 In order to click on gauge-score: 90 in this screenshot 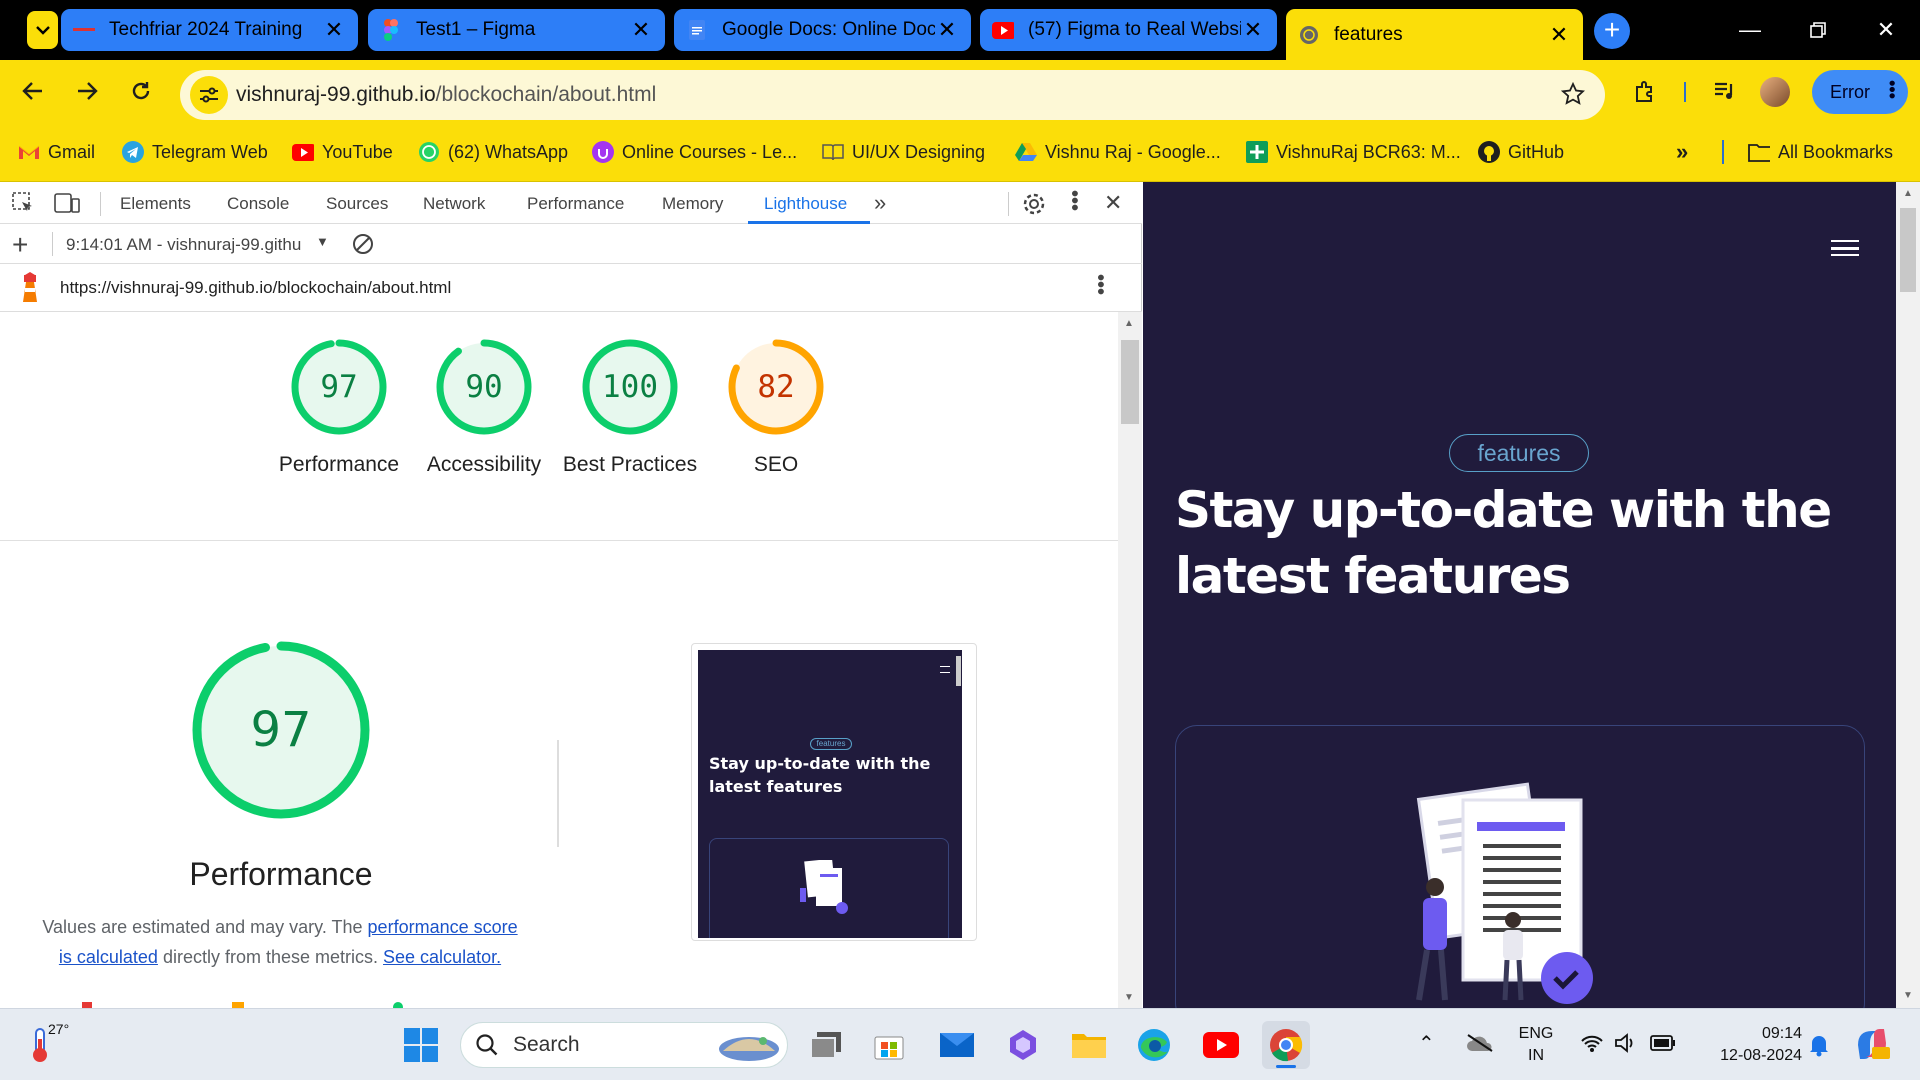, I will do `click(484, 387)`.